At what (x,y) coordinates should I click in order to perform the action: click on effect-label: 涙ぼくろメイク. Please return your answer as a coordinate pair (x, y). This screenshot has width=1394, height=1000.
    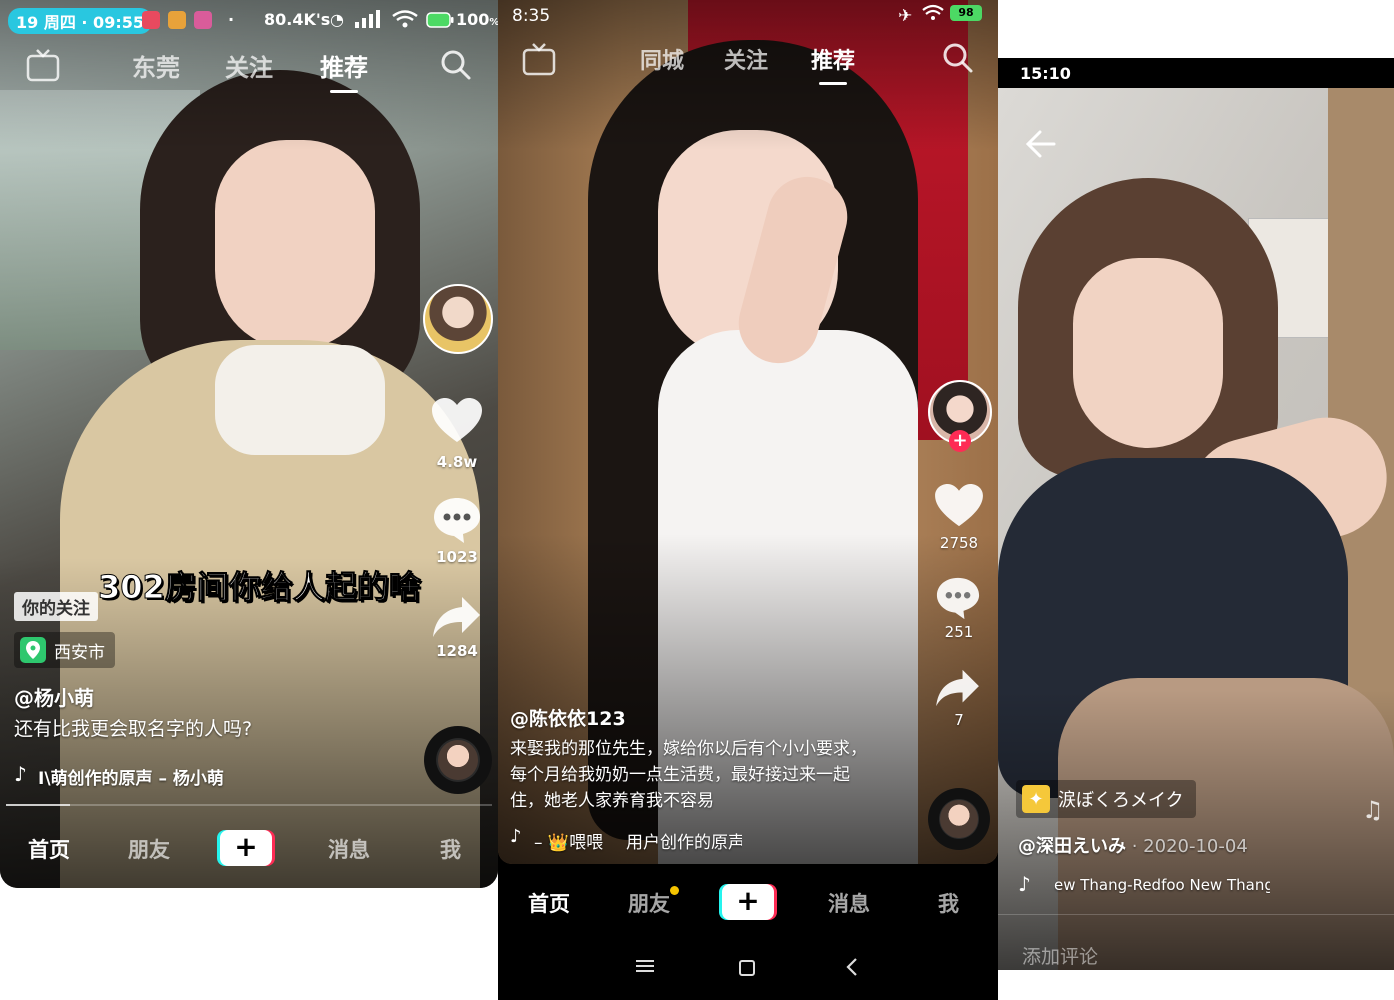
    Looking at the image, I should click on (1121, 800).